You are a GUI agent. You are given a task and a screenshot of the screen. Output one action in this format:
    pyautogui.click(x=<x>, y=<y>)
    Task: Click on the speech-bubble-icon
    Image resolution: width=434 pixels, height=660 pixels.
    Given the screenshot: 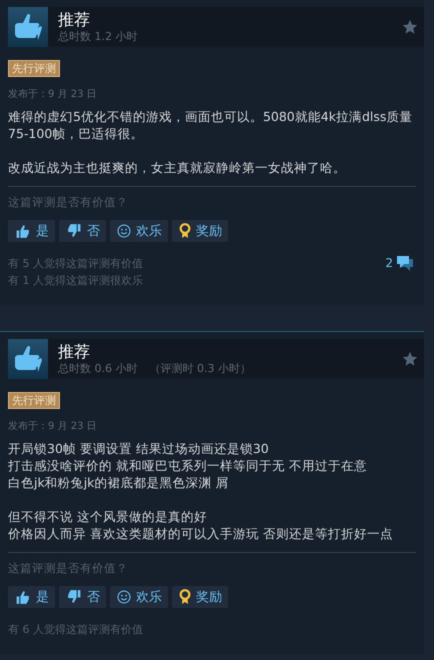 What is the action you would take?
    pyautogui.click(x=405, y=263)
    